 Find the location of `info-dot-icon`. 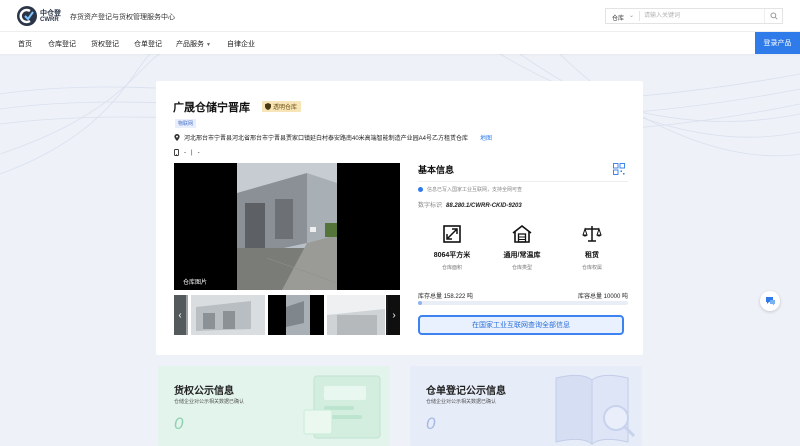

info-dot-icon is located at coordinates (420, 189).